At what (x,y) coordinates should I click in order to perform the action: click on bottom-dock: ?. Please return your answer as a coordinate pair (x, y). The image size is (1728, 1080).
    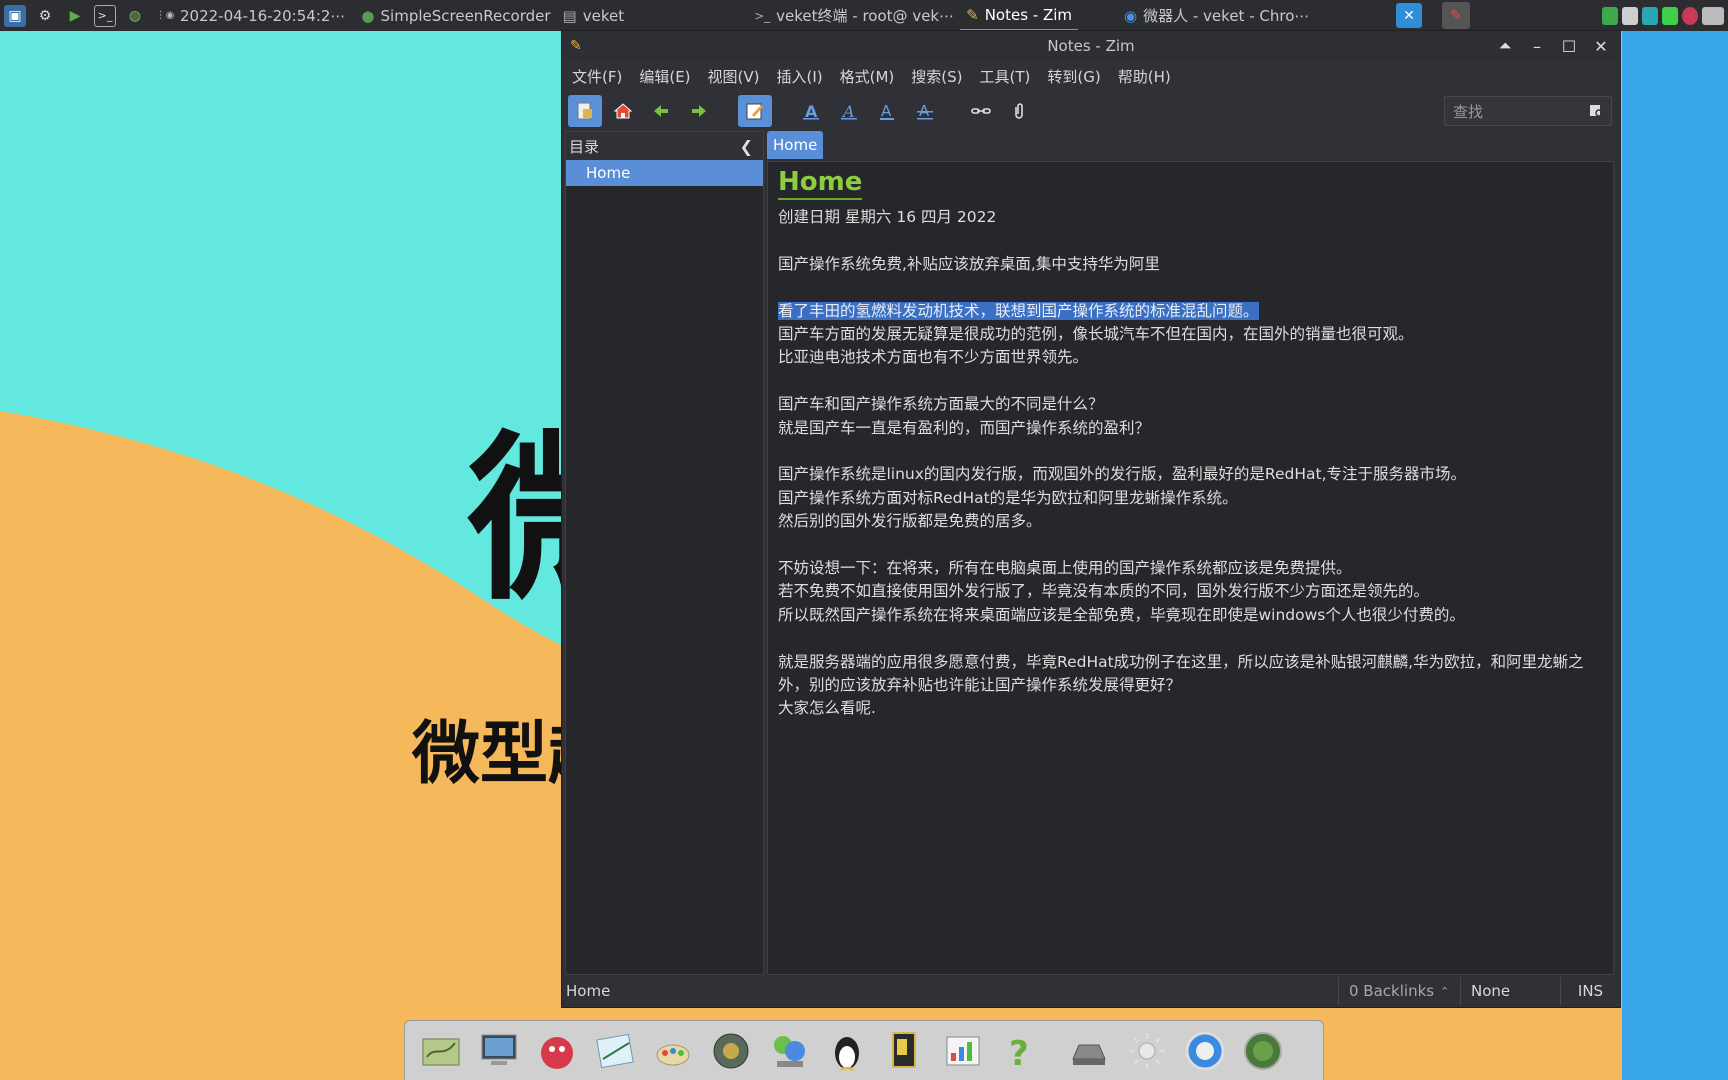
    Looking at the image, I should click on (864, 1050).